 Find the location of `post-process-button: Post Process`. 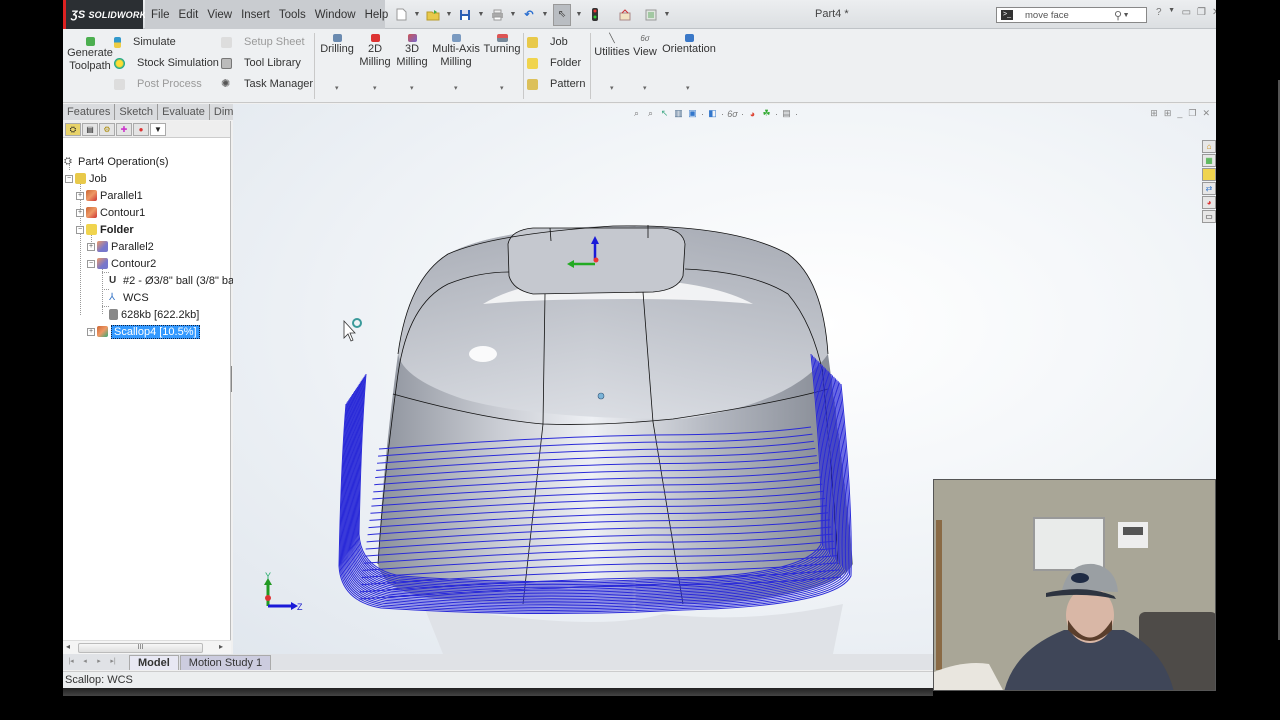

post-process-button: Post Process is located at coordinates (158, 84).